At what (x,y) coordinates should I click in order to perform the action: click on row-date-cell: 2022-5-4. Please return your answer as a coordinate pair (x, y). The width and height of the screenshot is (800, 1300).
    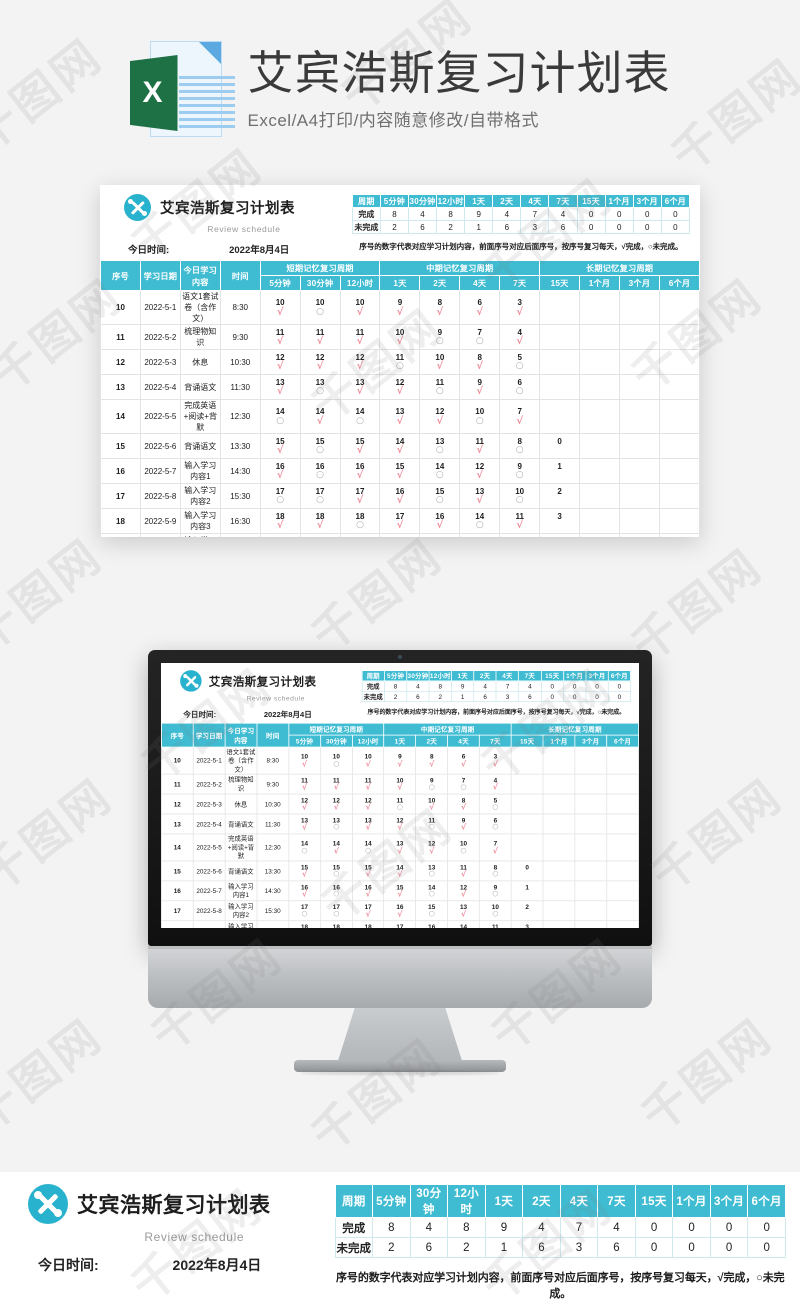
    Looking at the image, I should click on (160, 387).